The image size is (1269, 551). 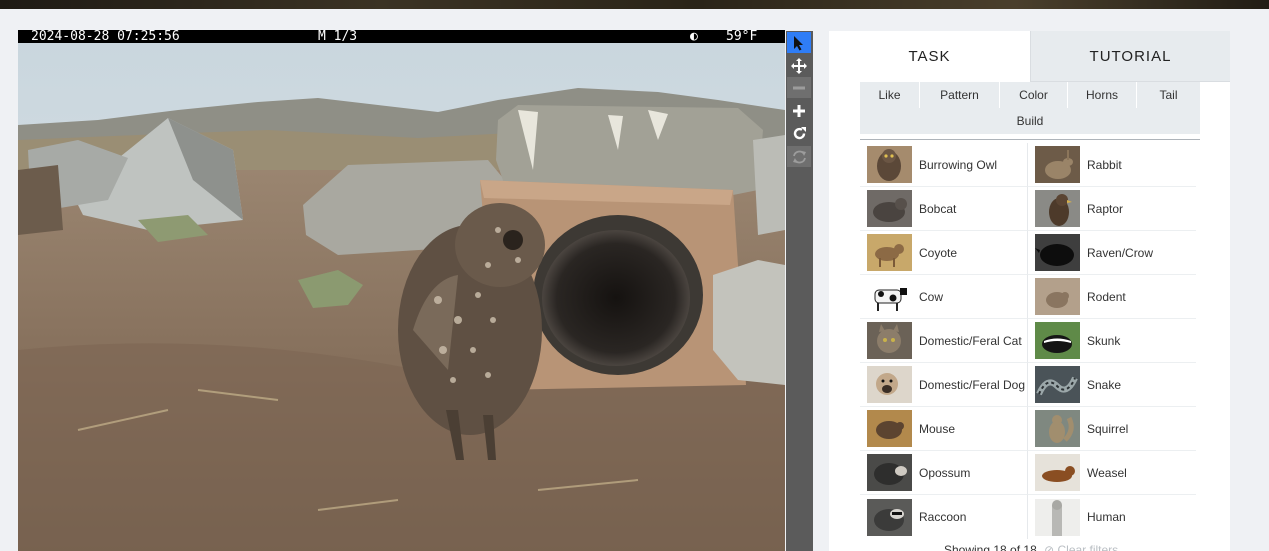 I want to click on choice-label: Human, so click(x=1106, y=517).